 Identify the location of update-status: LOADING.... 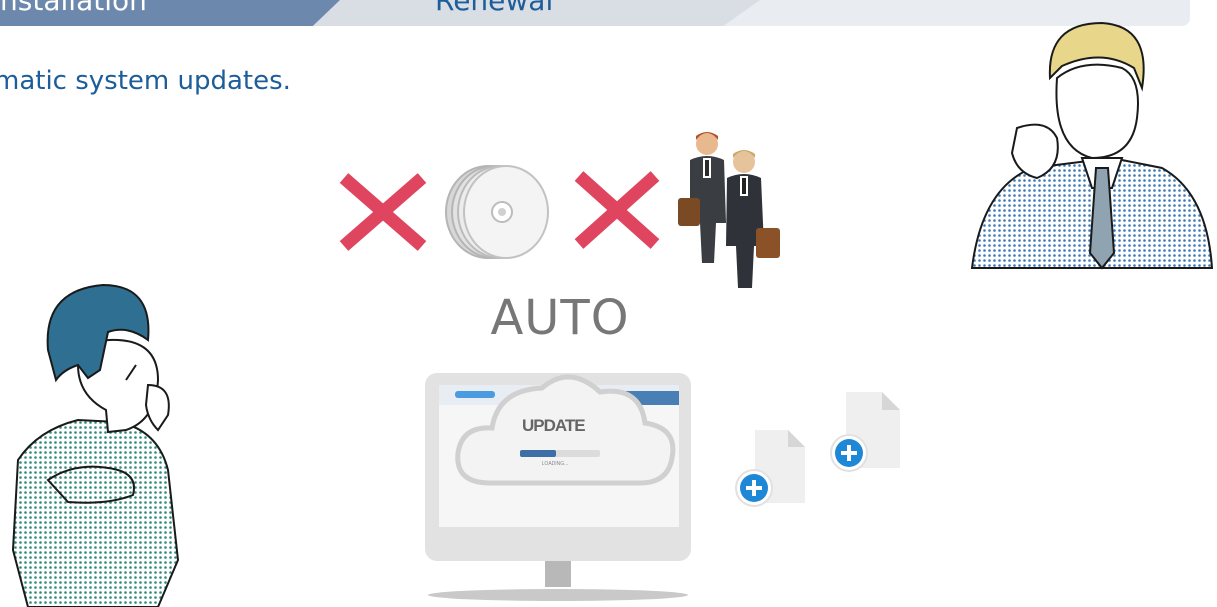
(555, 464).